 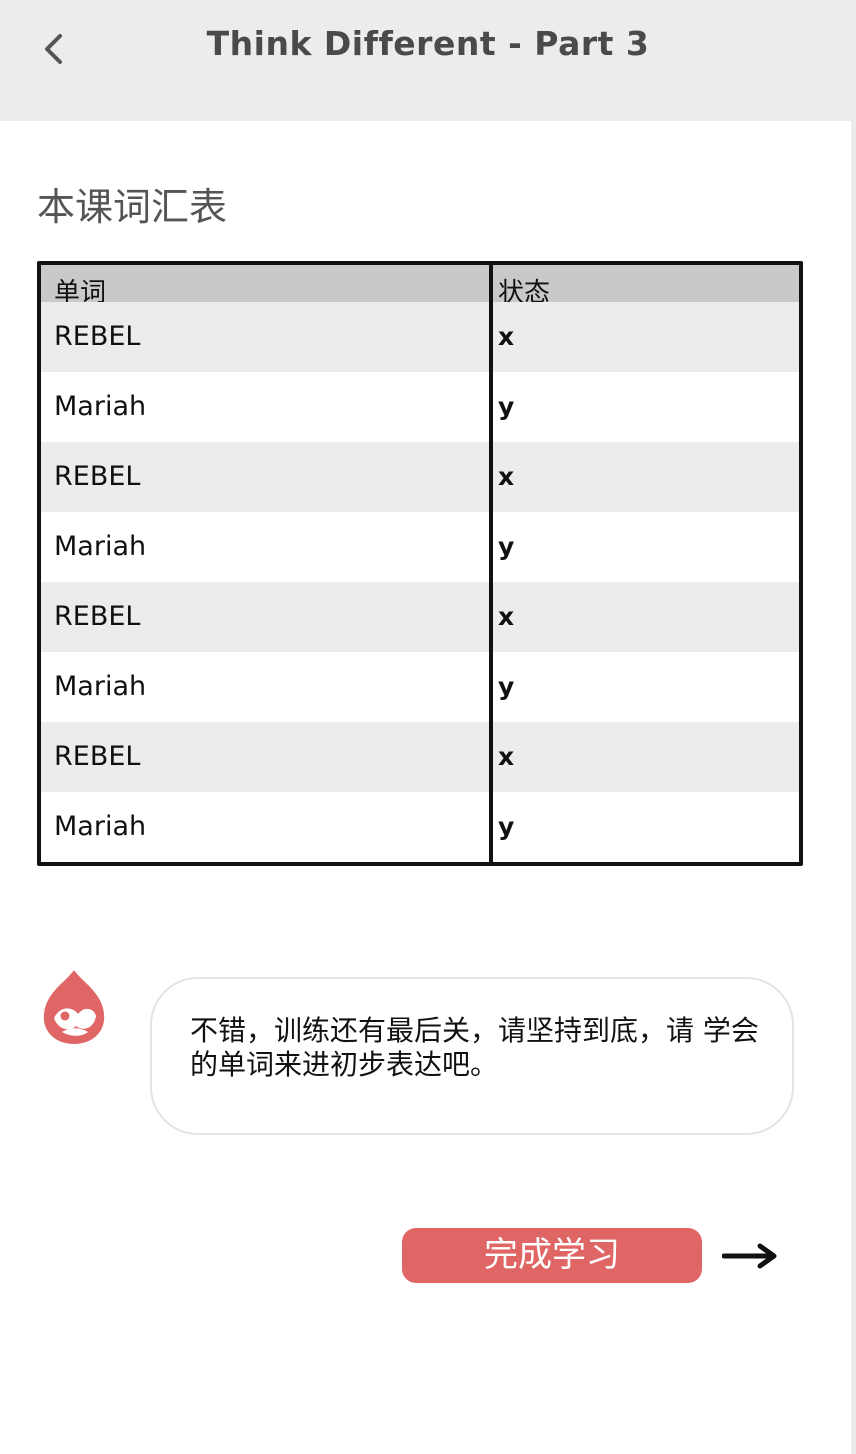 I want to click on speech-bubble: 不错，训练还有最后关，请坚持到底，请 学会的单词来进初步表达吧。, so click(x=472, y=1056).